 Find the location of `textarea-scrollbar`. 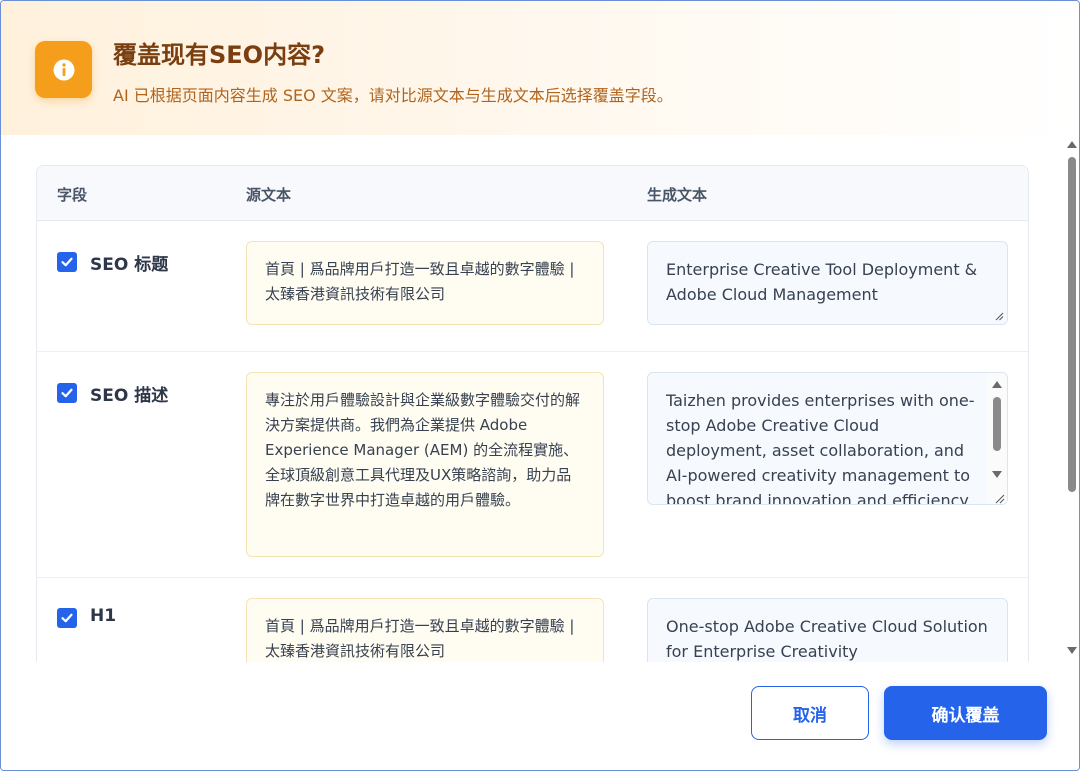

textarea-scrollbar is located at coordinates (997, 438).